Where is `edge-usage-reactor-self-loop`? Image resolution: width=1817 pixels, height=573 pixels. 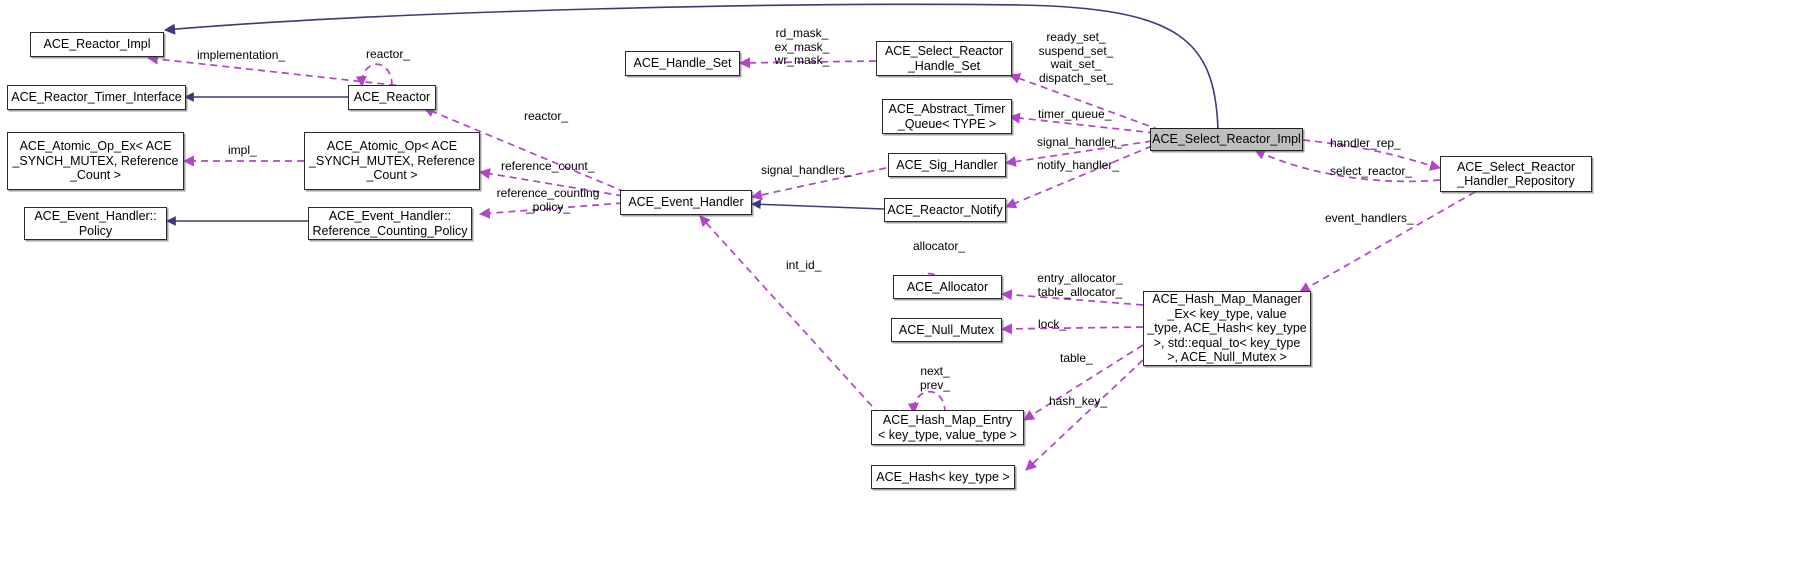
edge-usage-reactor-self-loop is located at coordinates (374, 75).